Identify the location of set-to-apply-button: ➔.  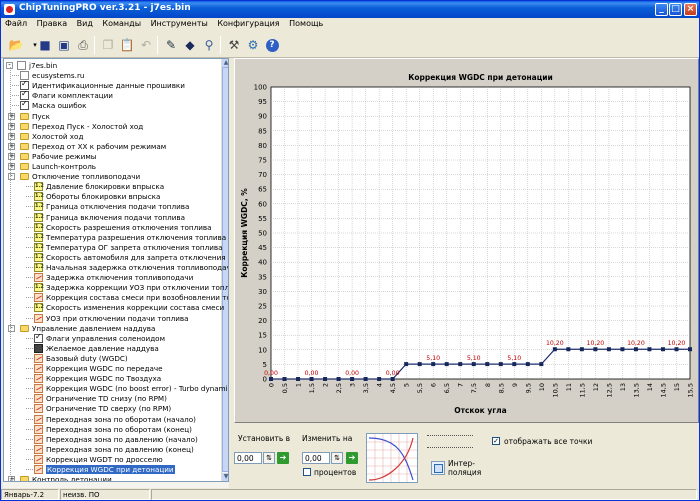
(283, 458).